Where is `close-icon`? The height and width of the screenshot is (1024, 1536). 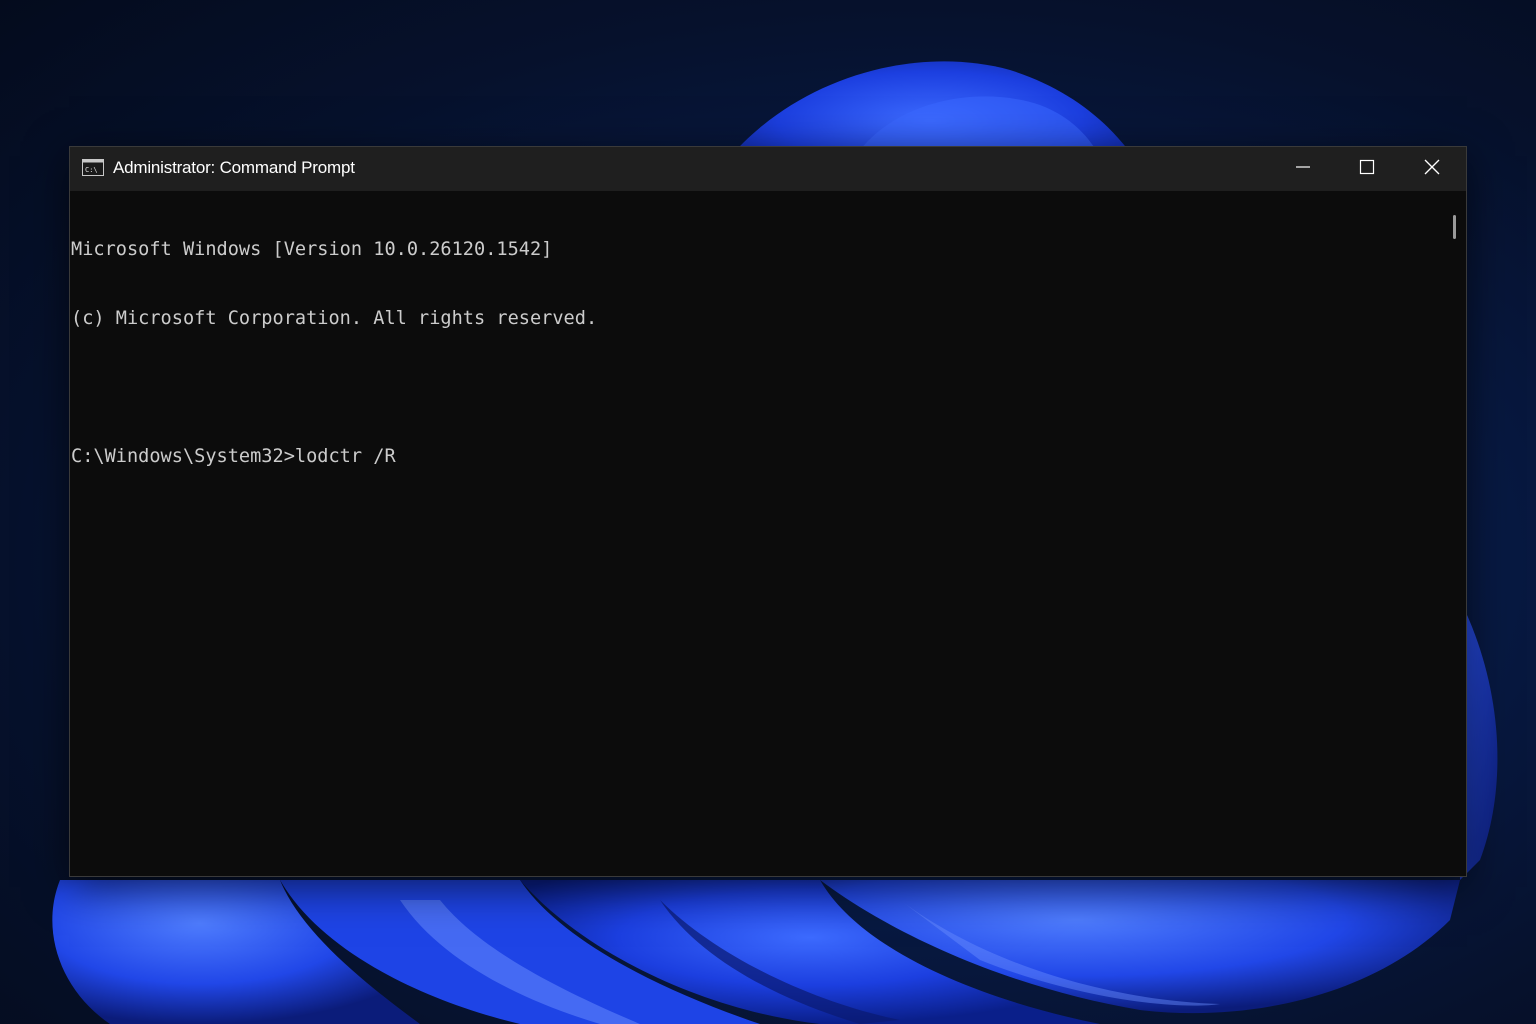 close-icon is located at coordinates (1432, 169).